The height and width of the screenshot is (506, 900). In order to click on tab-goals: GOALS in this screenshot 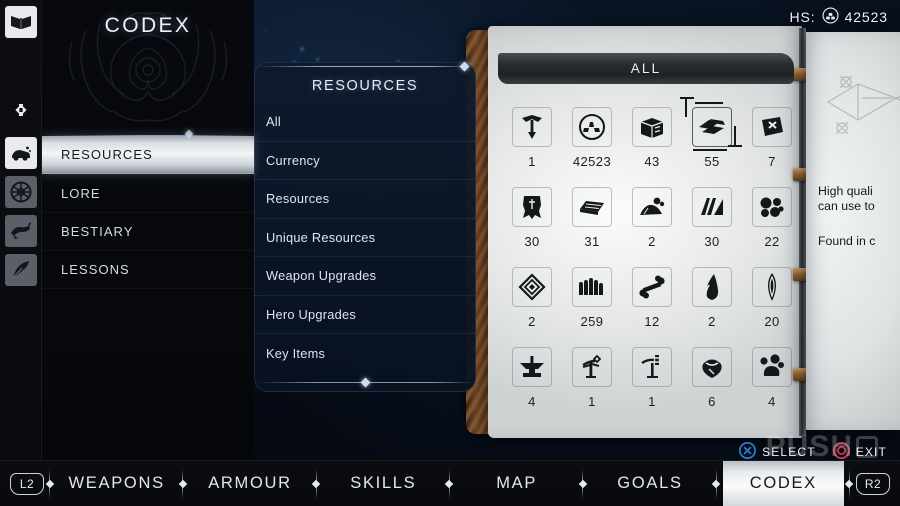, I will do `click(649, 483)`.